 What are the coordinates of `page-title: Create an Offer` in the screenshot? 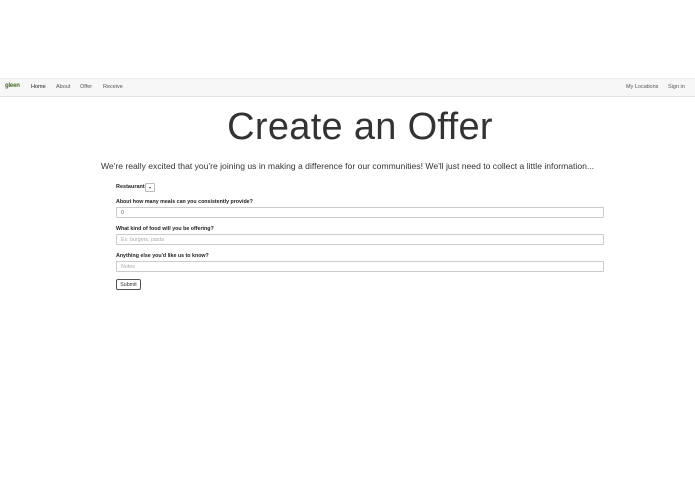 It's located at (360, 127).